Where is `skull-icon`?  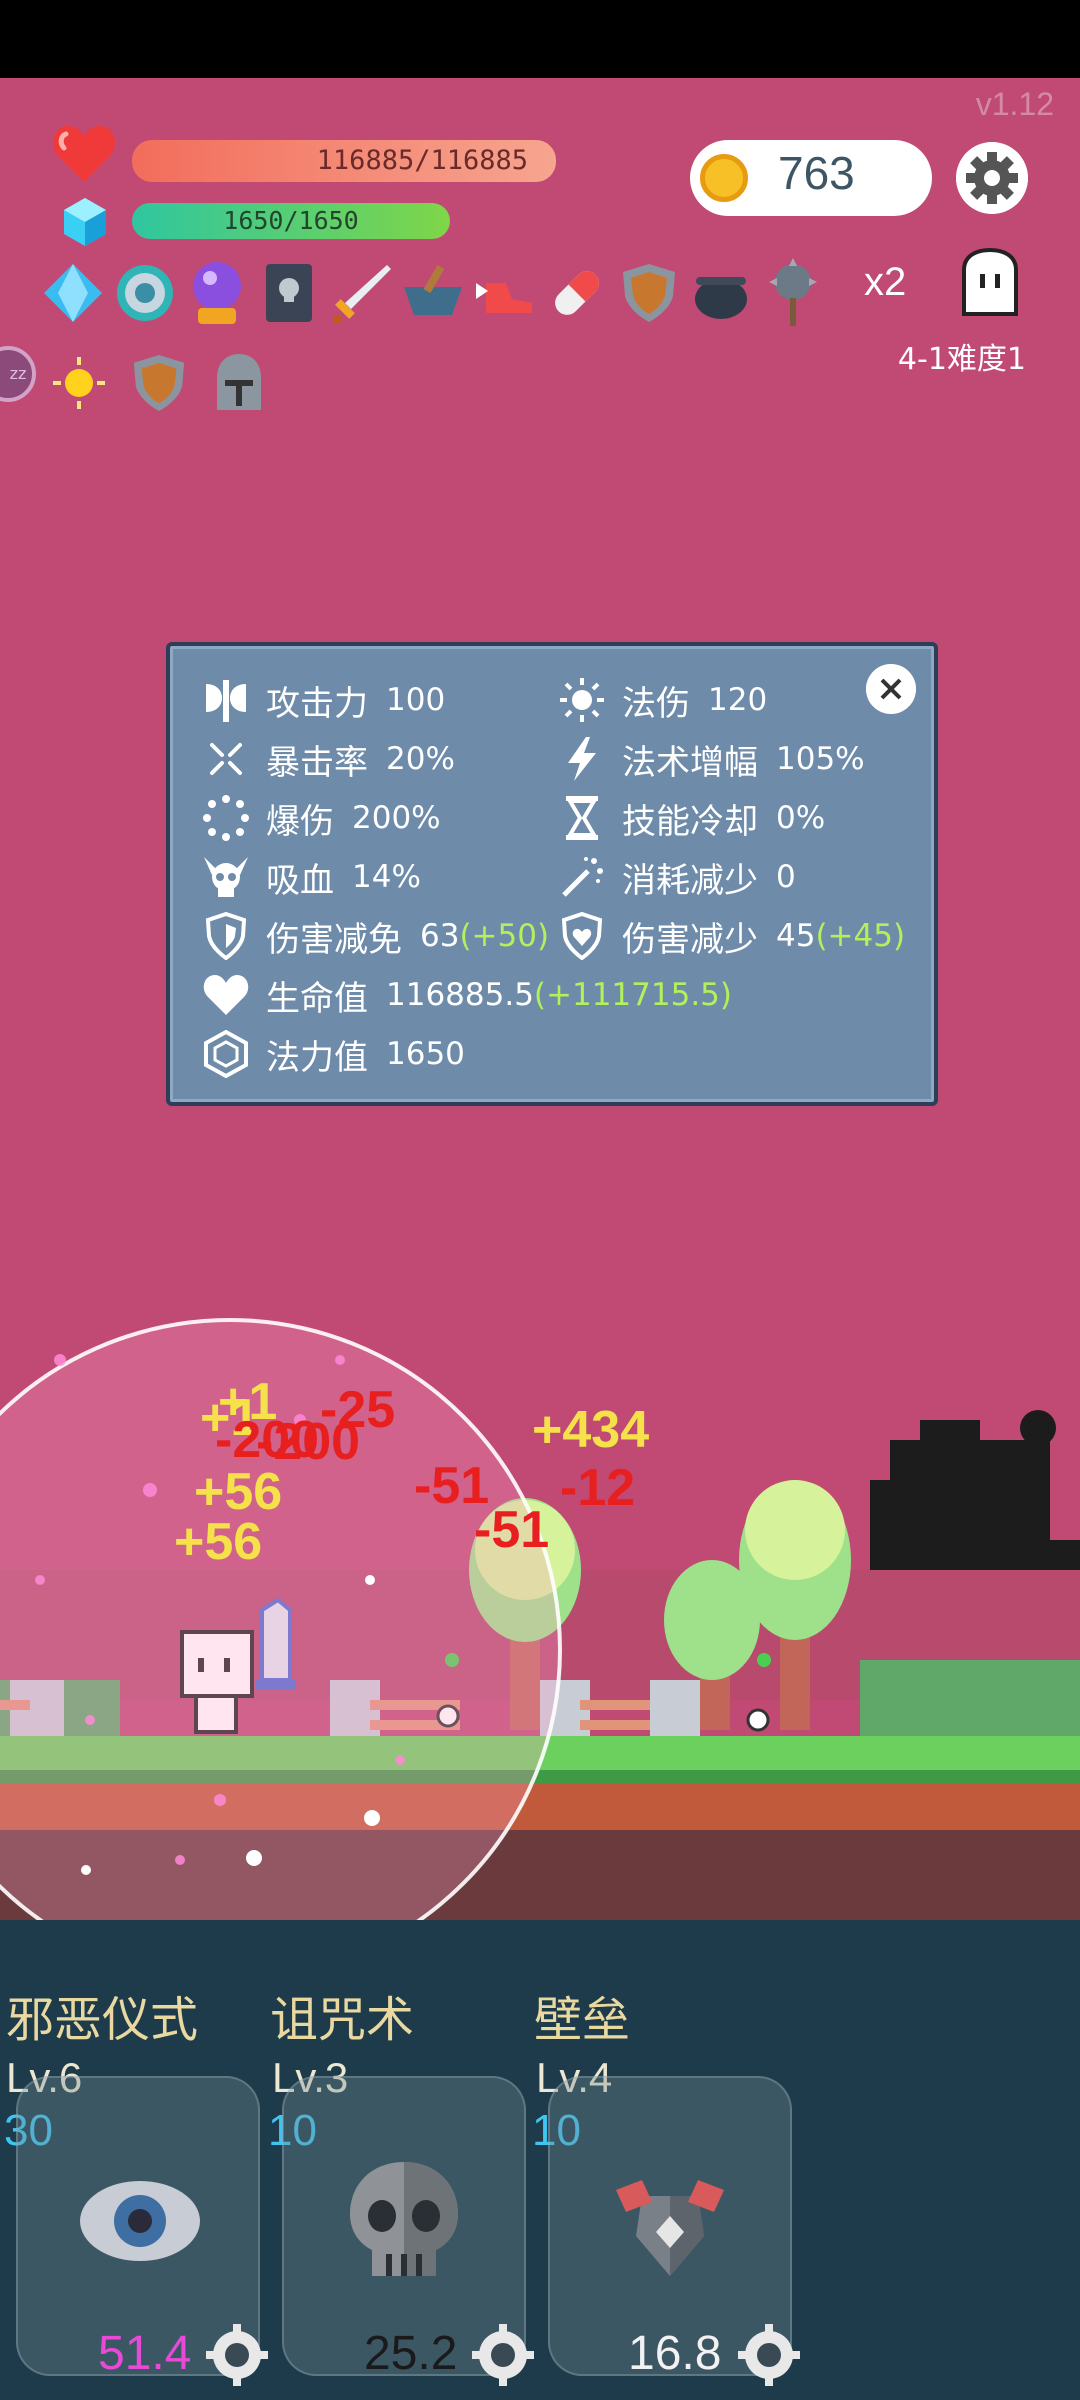
skull-icon is located at coordinates (404, 2219).